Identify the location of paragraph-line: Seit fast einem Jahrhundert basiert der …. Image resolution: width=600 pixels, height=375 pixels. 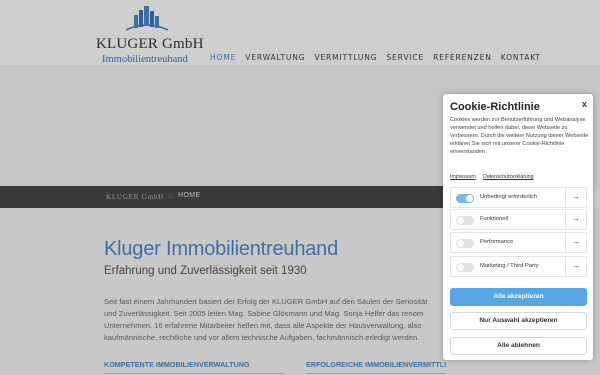
(266, 301).